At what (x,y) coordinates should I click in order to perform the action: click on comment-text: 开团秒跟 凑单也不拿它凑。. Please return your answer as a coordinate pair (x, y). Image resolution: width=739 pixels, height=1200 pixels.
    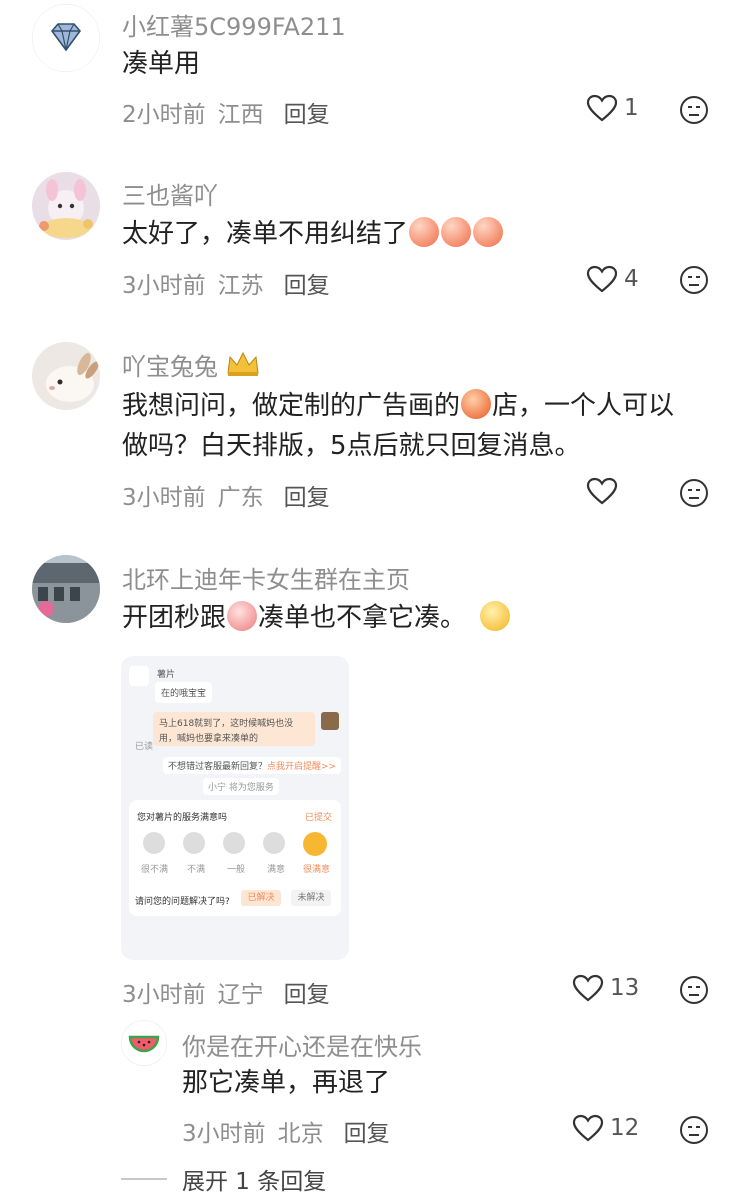
    Looking at the image, I should click on (316, 618).